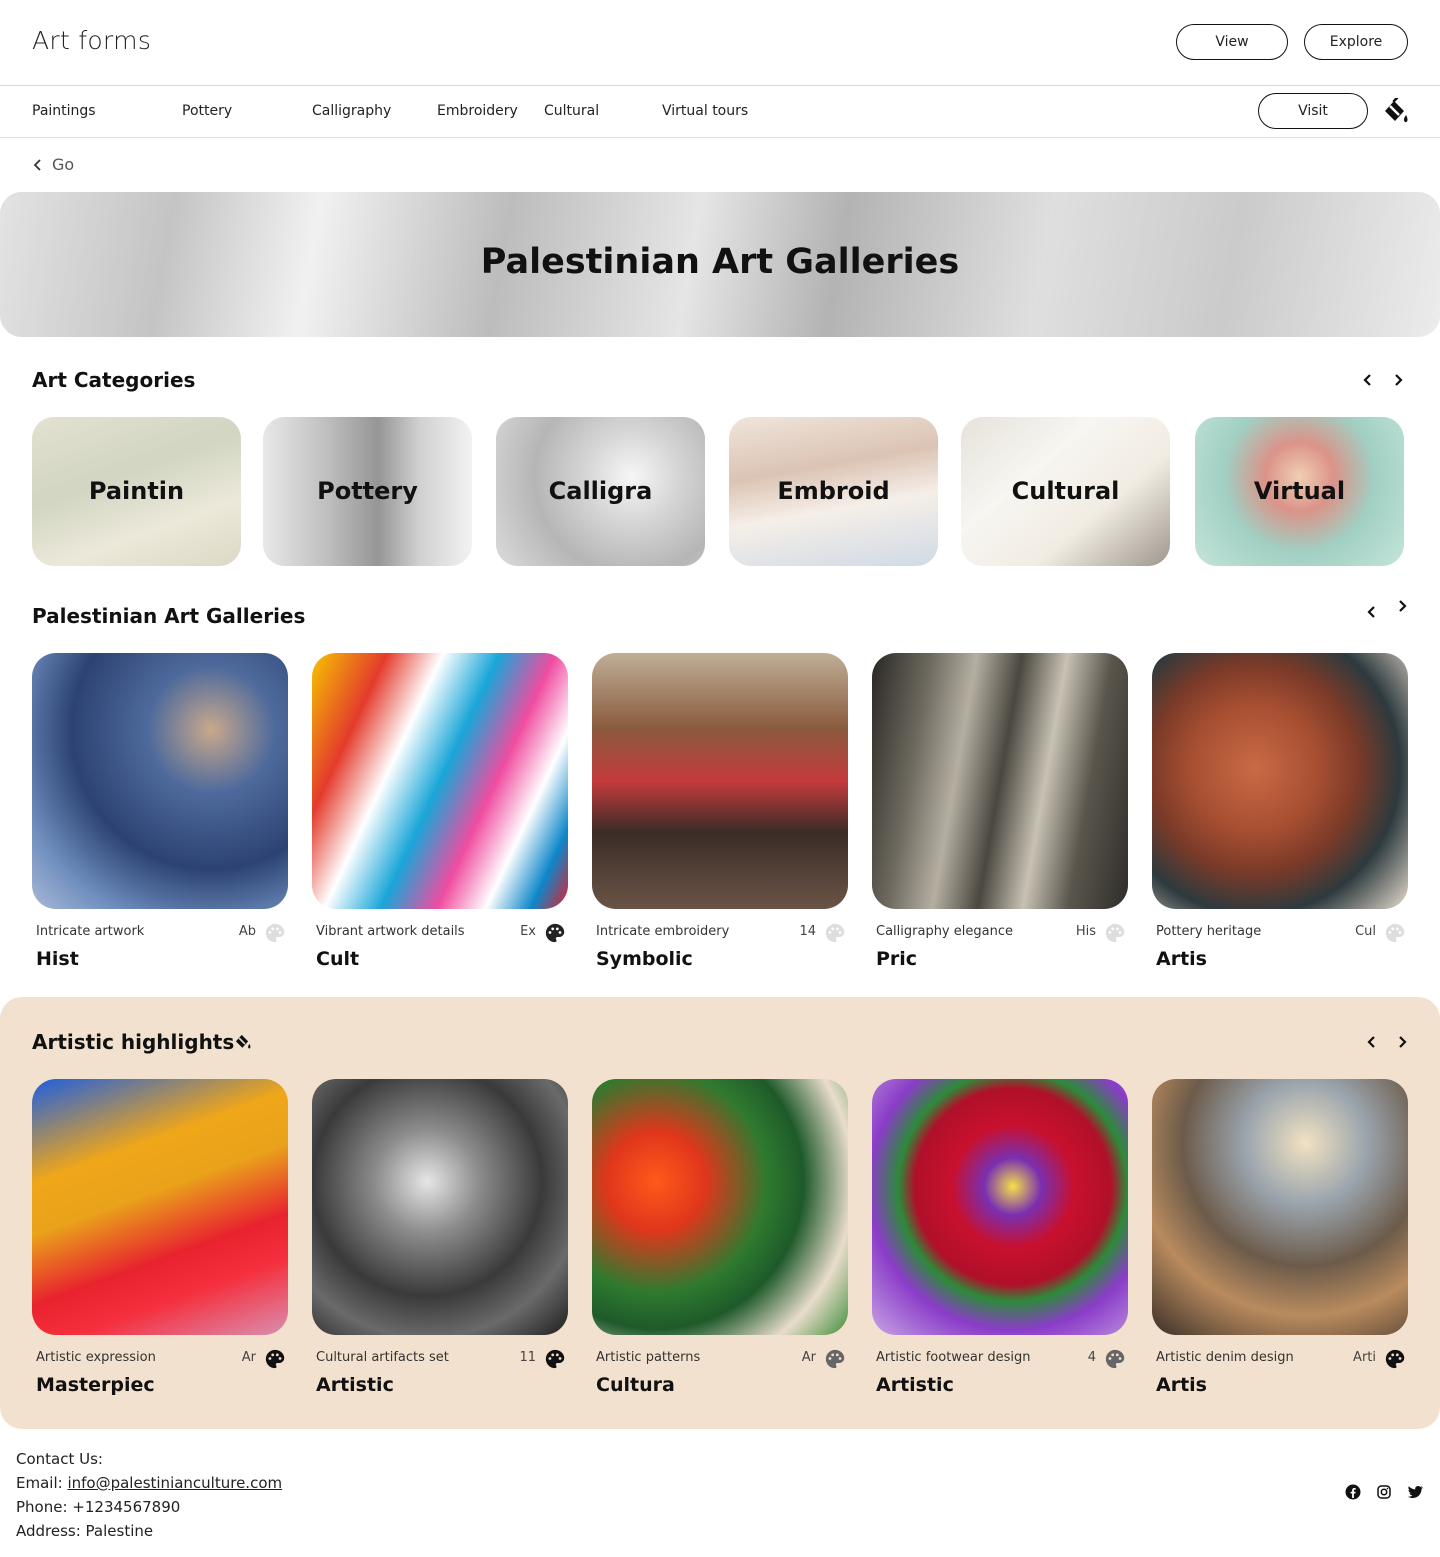  I want to click on instagram-icon, so click(1384, 1492).